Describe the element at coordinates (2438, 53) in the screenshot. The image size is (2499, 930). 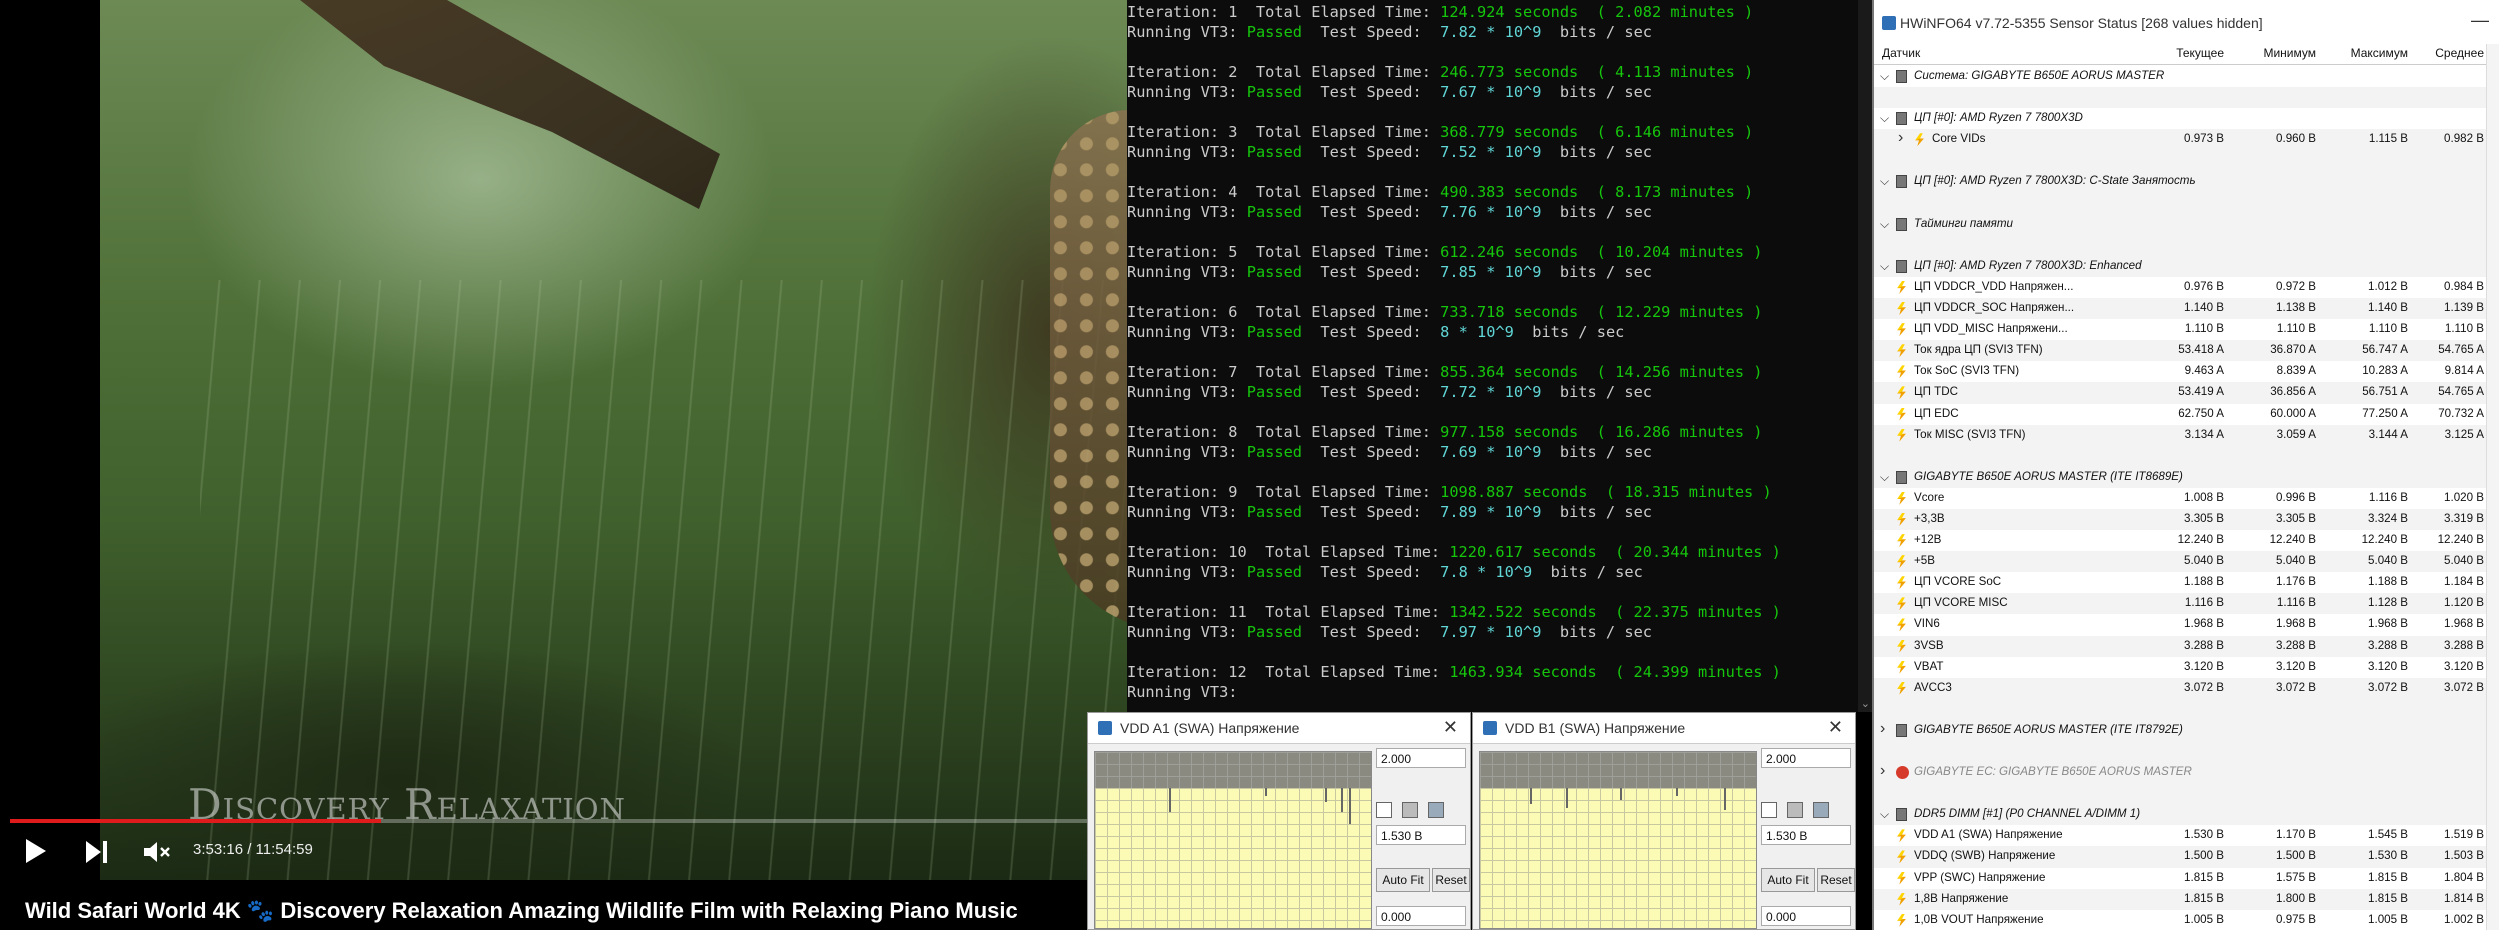
I see `column-avg: Среднее` at that location.